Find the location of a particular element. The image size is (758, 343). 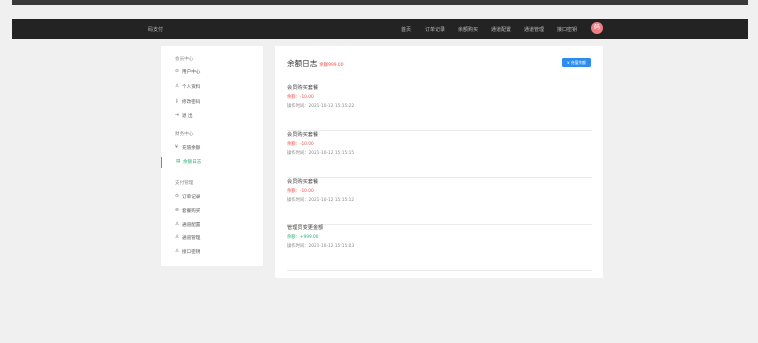

sidebar-item-label: 退 出 is located at coordinates (187, 116).